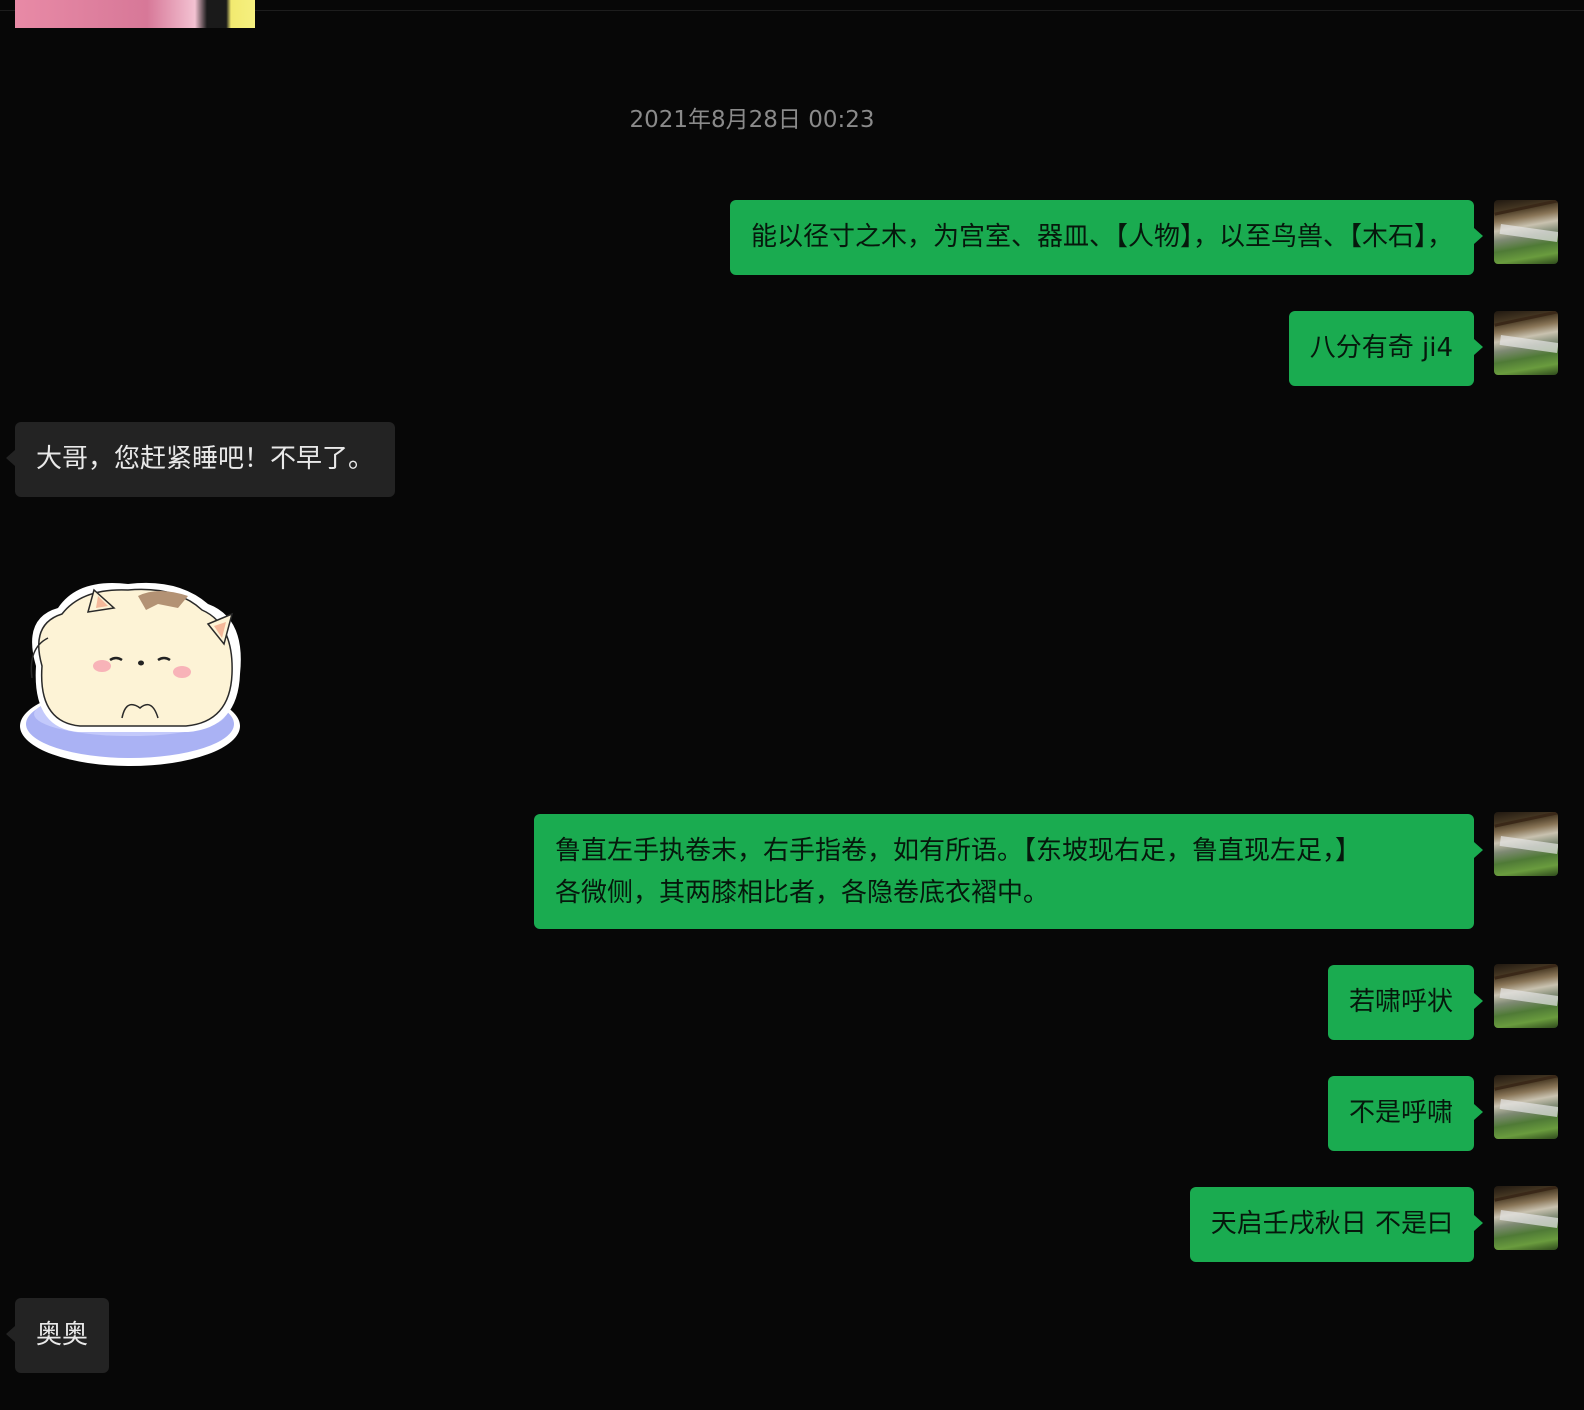  Describe the element at coordinates (1336, 1224) in the screenshot. I see `outgoing-message: 天启壬戌秋日 不是曰` at that location.